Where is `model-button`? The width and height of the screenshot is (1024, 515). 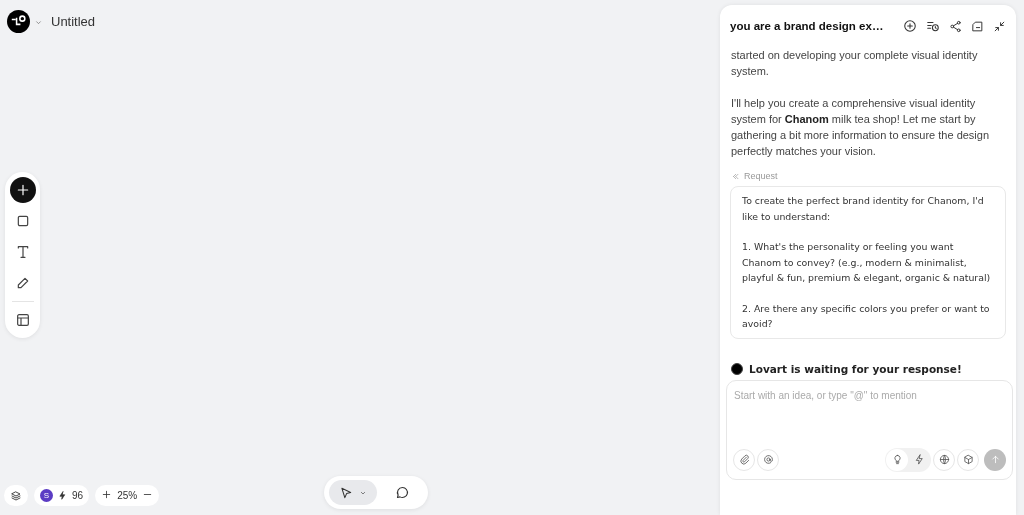 model-button is located at coordinates (968, 459).